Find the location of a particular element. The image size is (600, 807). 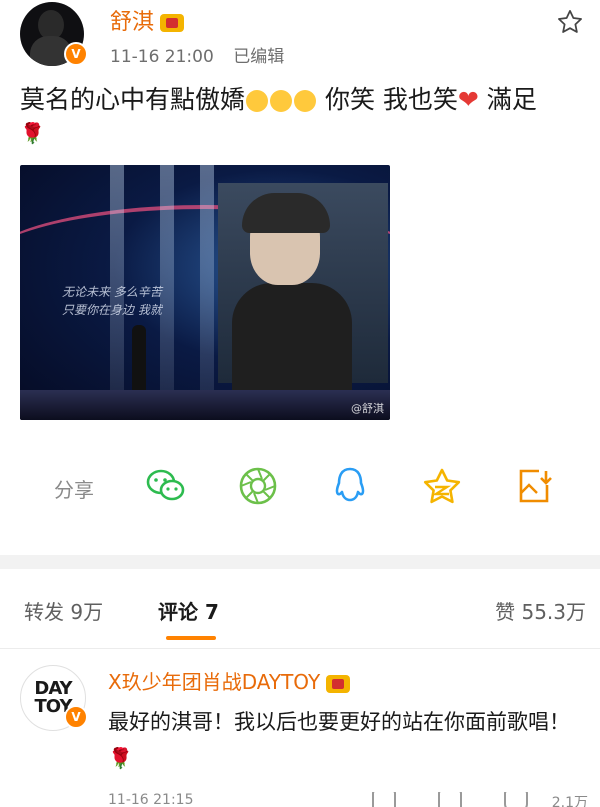

qq-icon is located at coordinates (350, 486).